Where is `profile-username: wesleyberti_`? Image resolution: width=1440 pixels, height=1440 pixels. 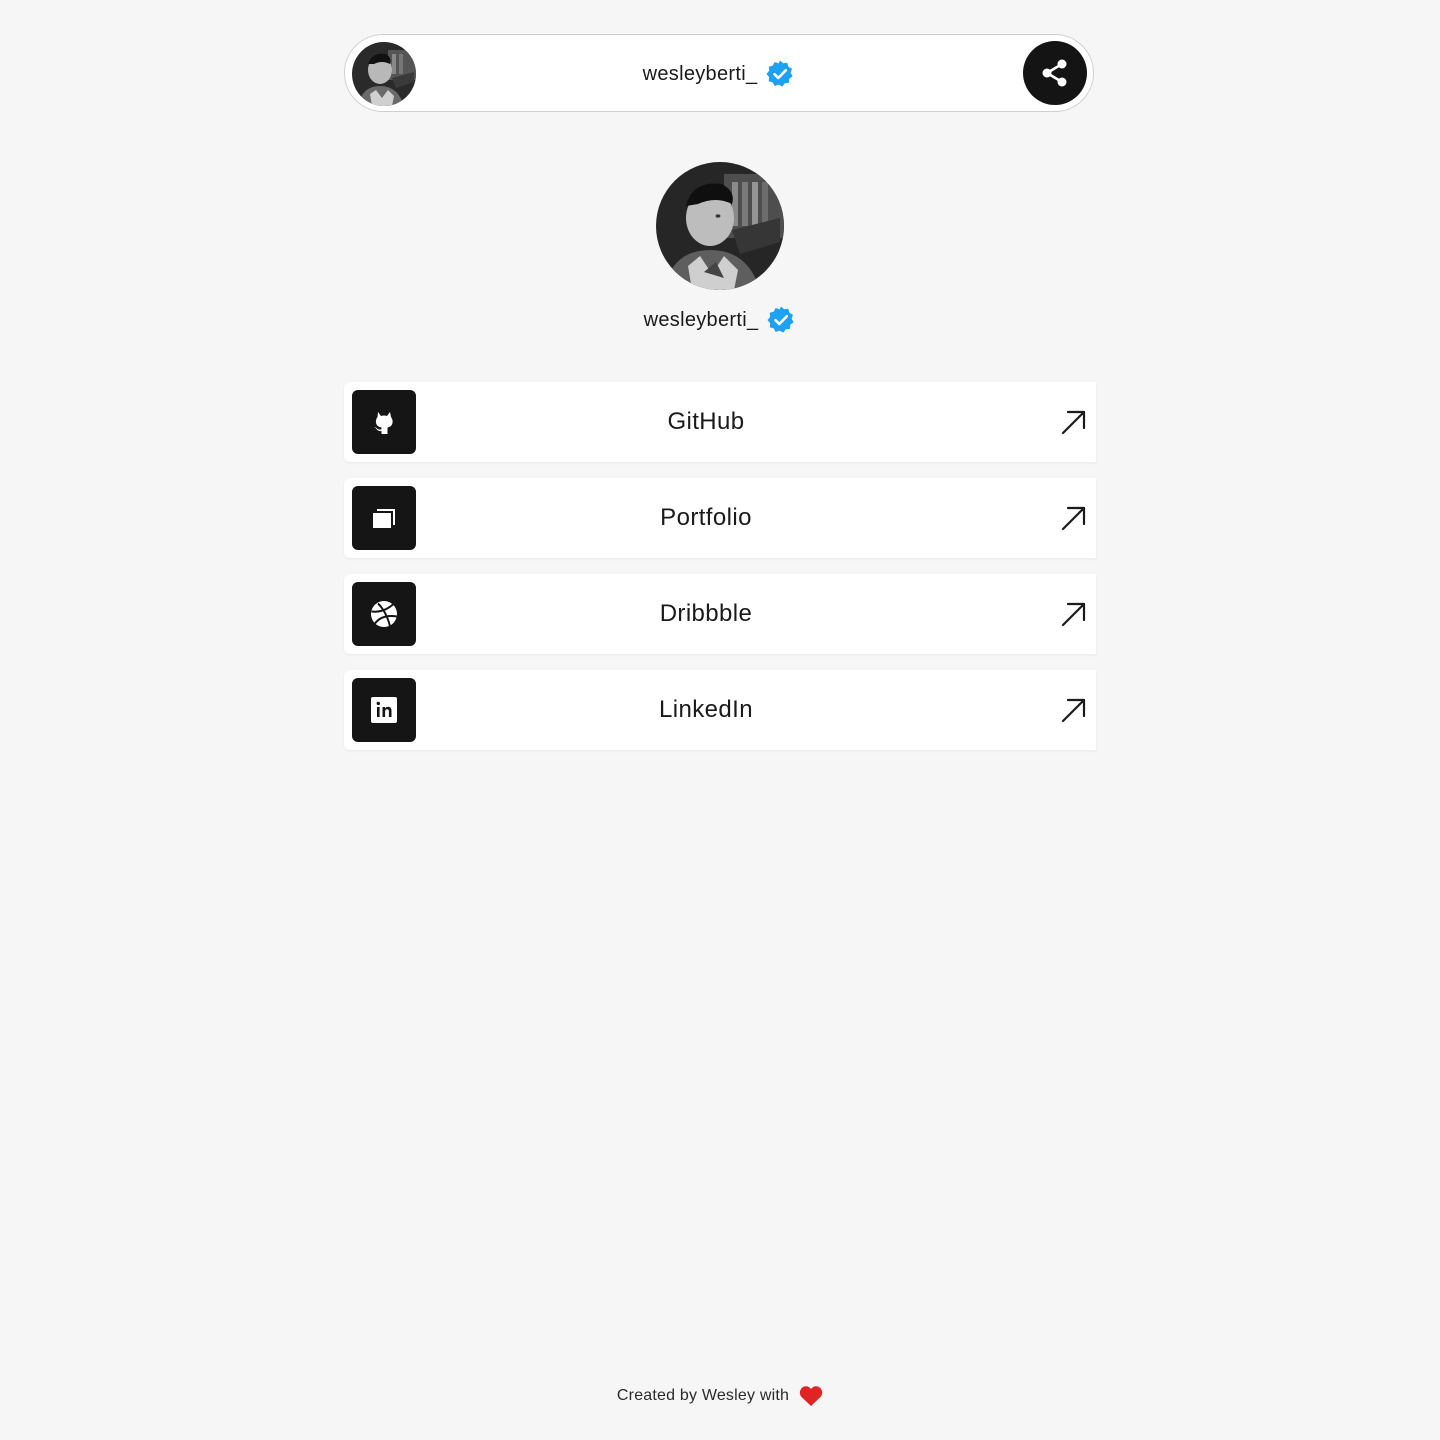 profile-username: wesleyberti_ is located at coordinates (701, 320).